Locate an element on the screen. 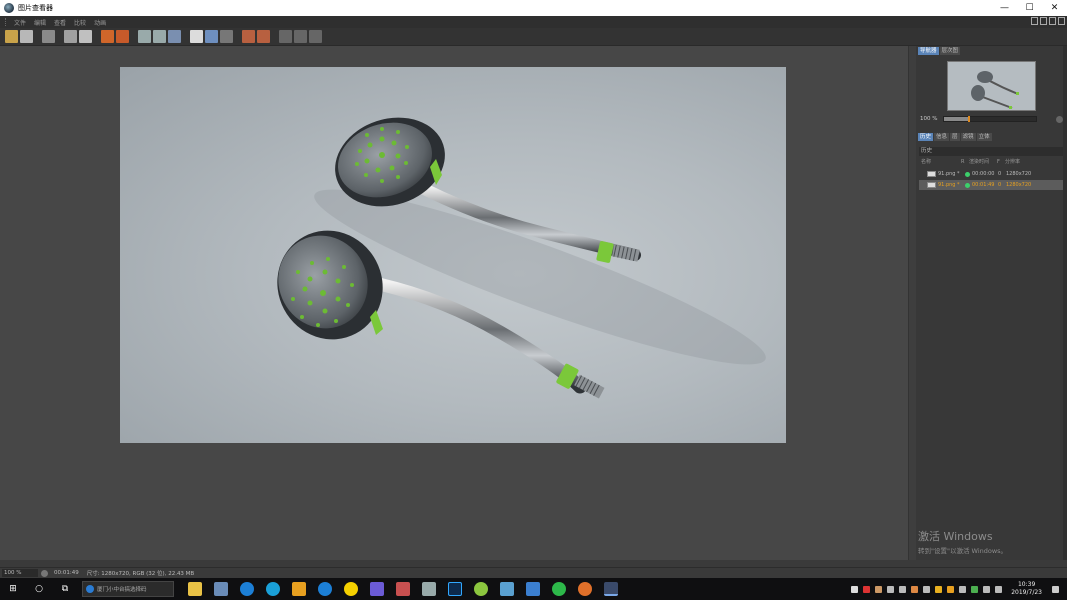  tab-info: 信息 is located at coordinates (942, 137).